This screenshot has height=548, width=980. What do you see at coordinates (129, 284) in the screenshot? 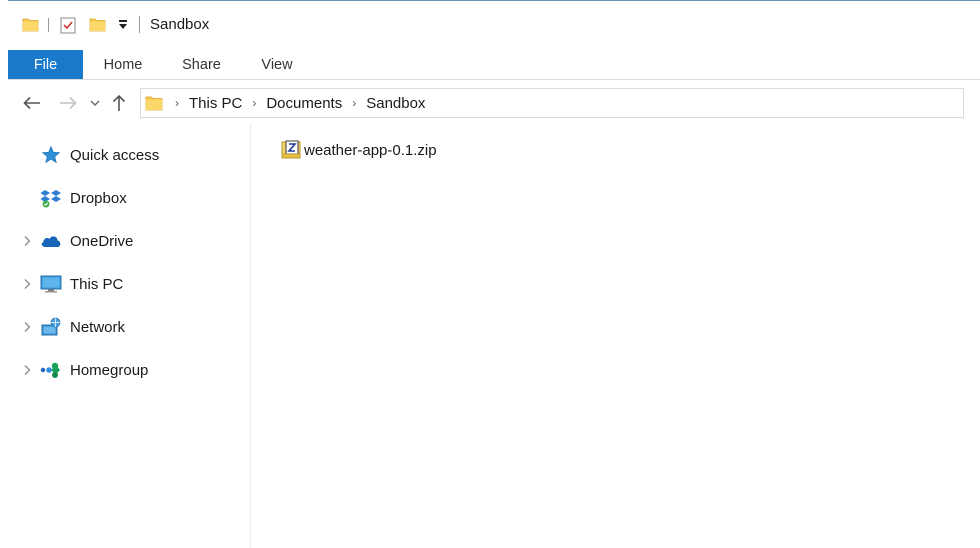
I see `nav-item-this-pc: This PC` at bounding box center [129, 284].